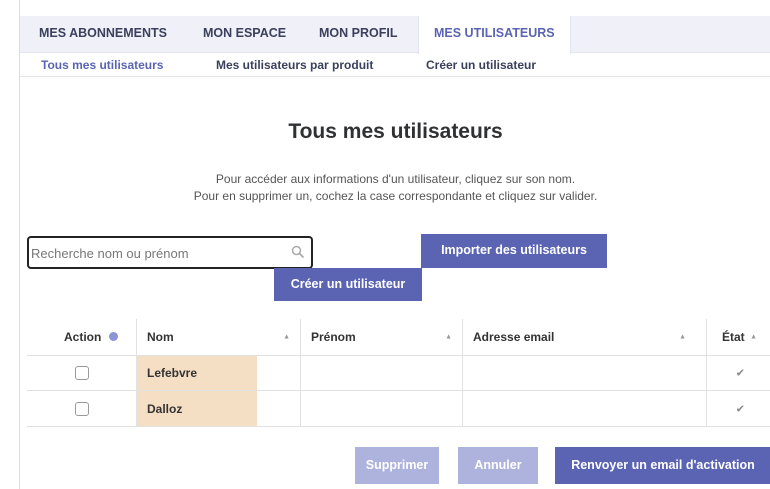  What do you see at coordinates (219, 373) in the screenshot?
I see `row-nom-cell: Lefebvre` at bounding box center [219, 373].